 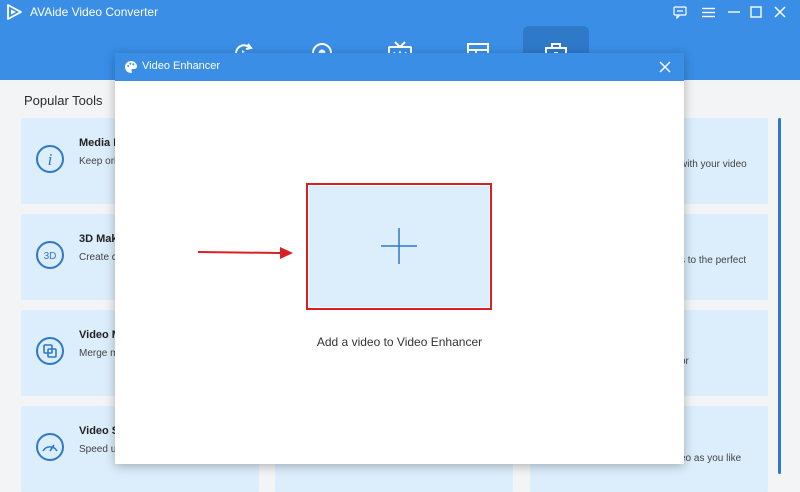 I want to click on tool-desc: s to the perfect, so click(x=713, y=260).